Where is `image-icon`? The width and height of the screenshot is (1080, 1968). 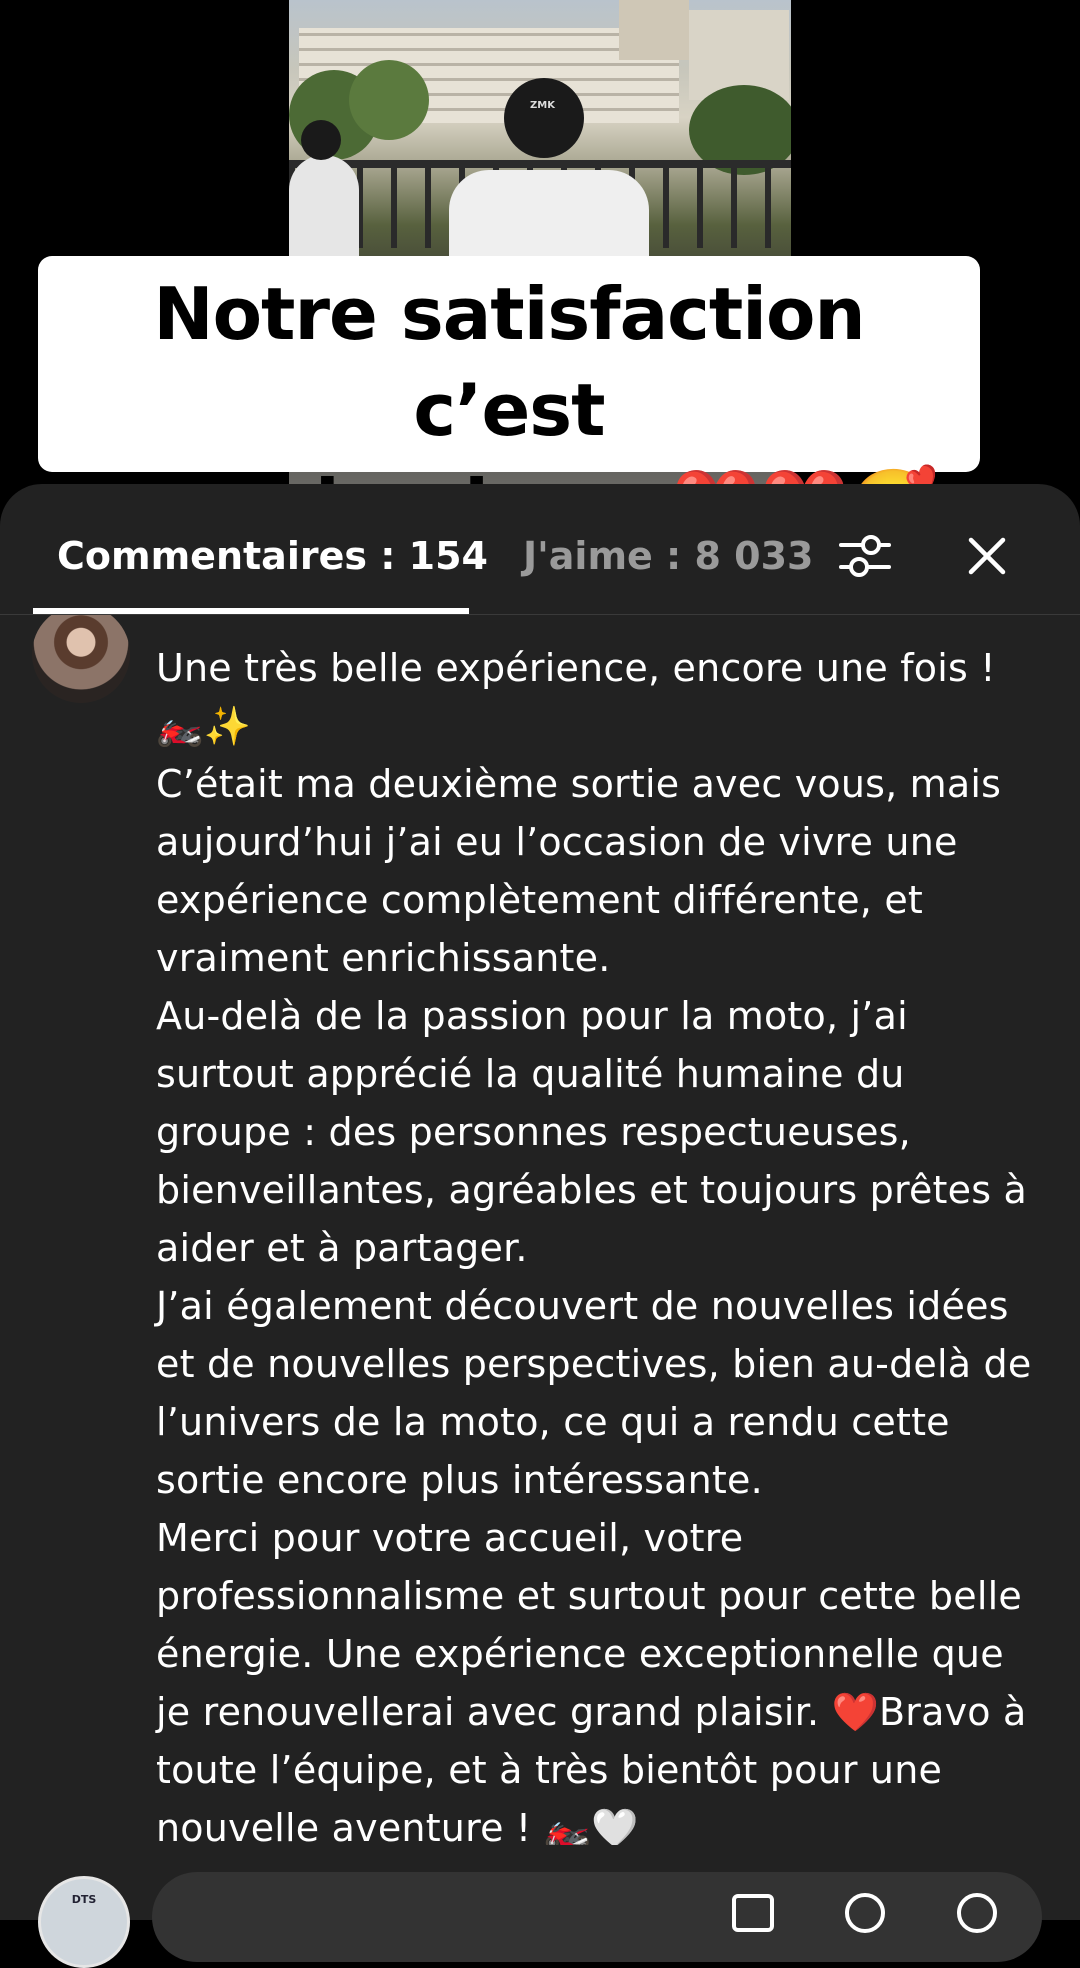 image-icon is located at coordinates (753, 1913).